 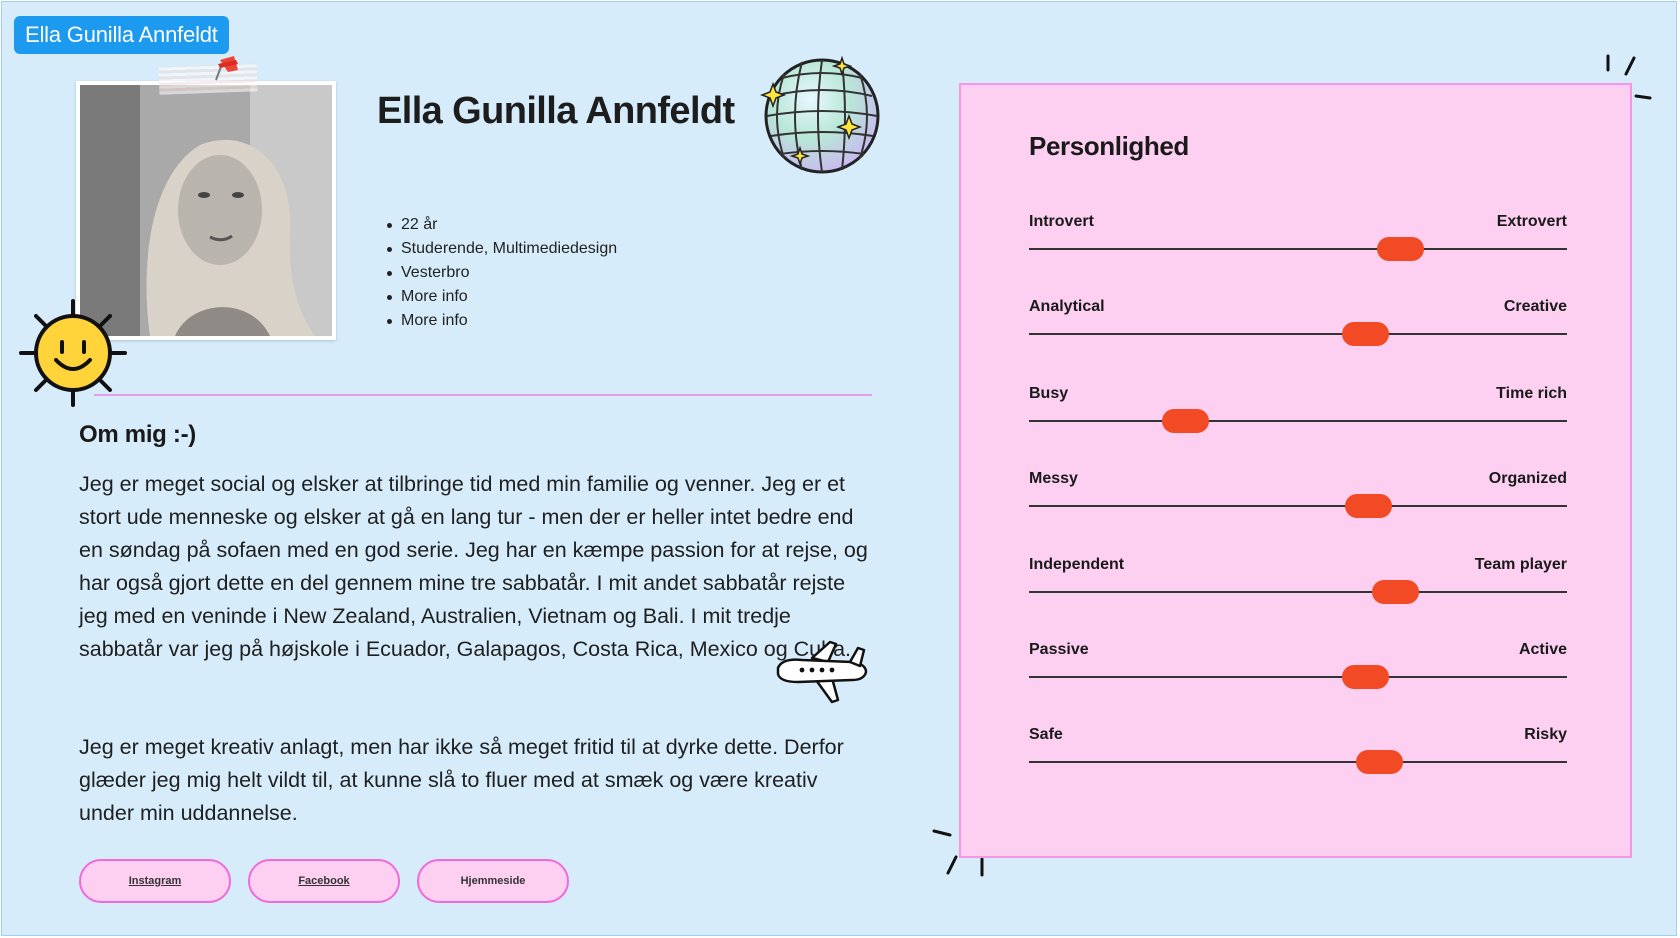 I want to click on slider-right-label: Time rich, so click(x=1531, y=393).